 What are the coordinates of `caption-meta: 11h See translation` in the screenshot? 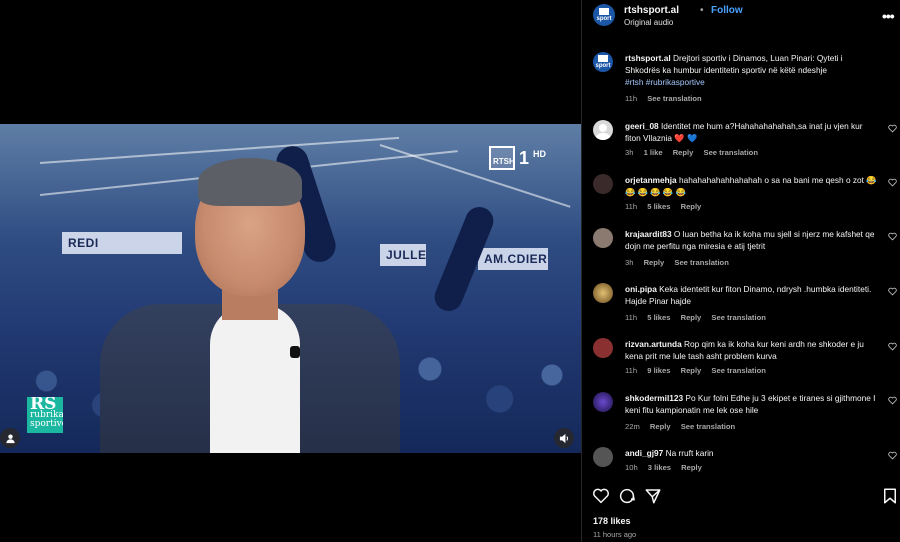 It's located at (667, 98).